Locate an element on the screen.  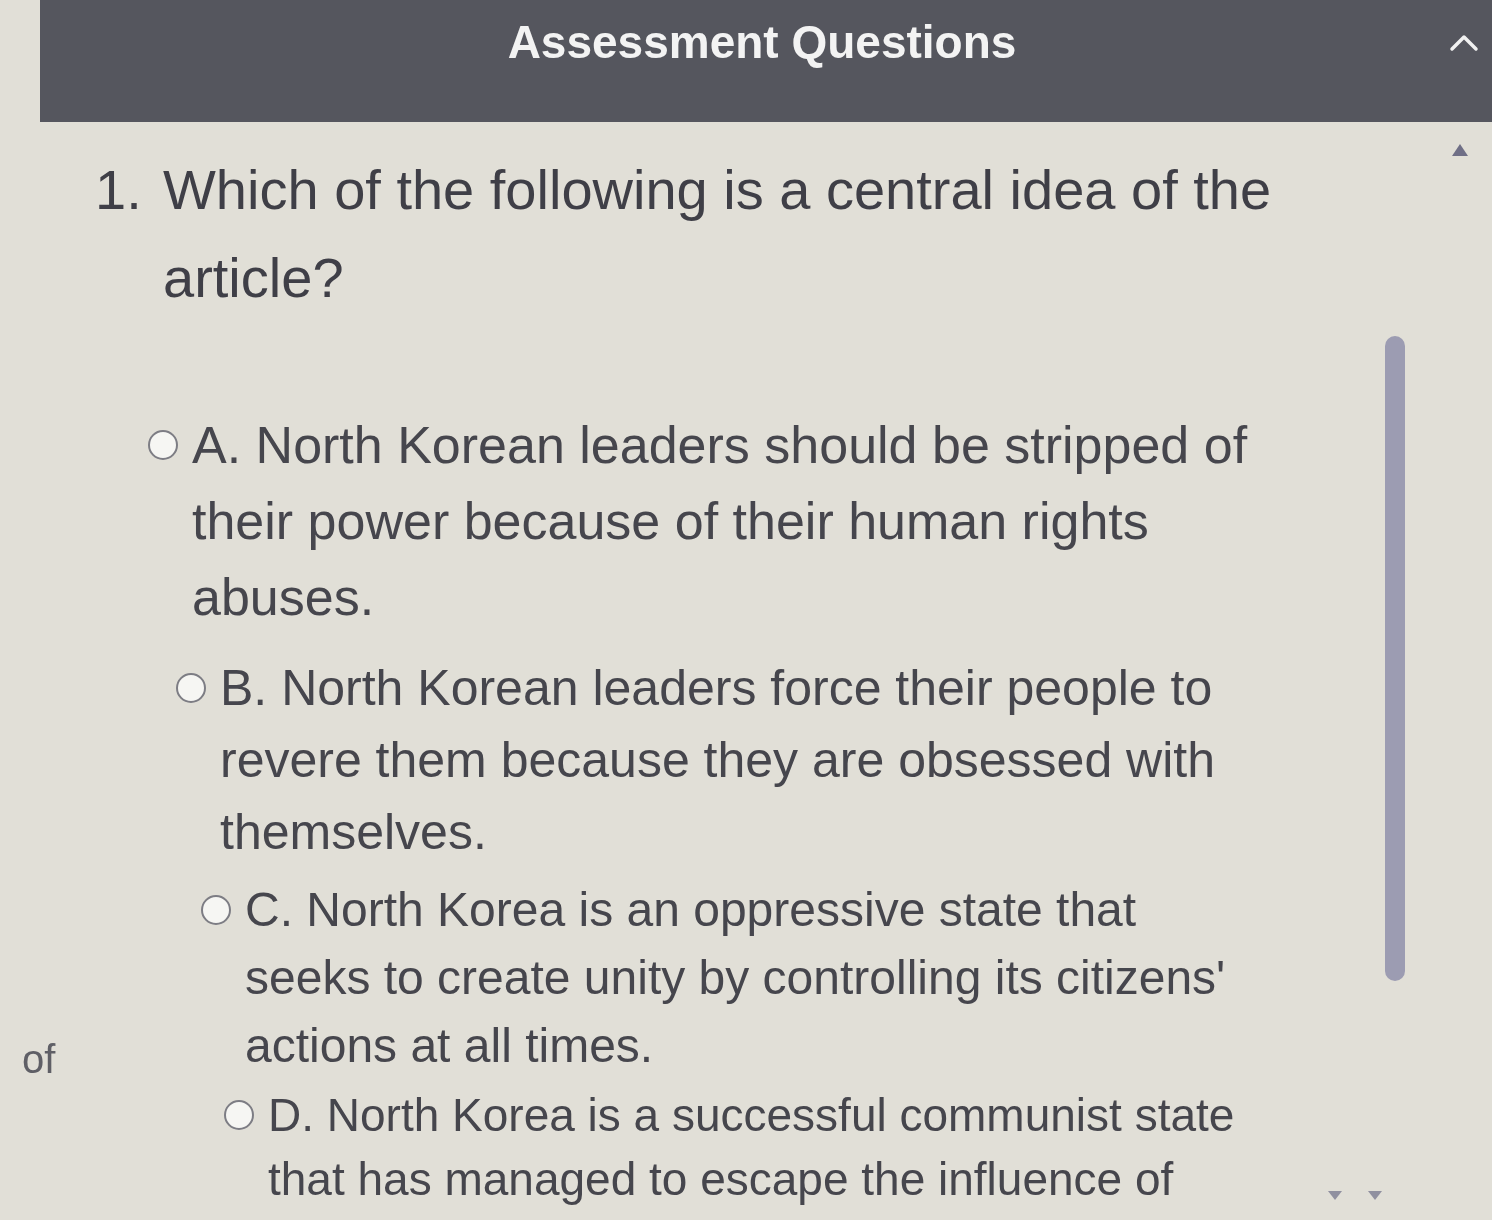
question-number: 1. is located at coordinates (119, 190).